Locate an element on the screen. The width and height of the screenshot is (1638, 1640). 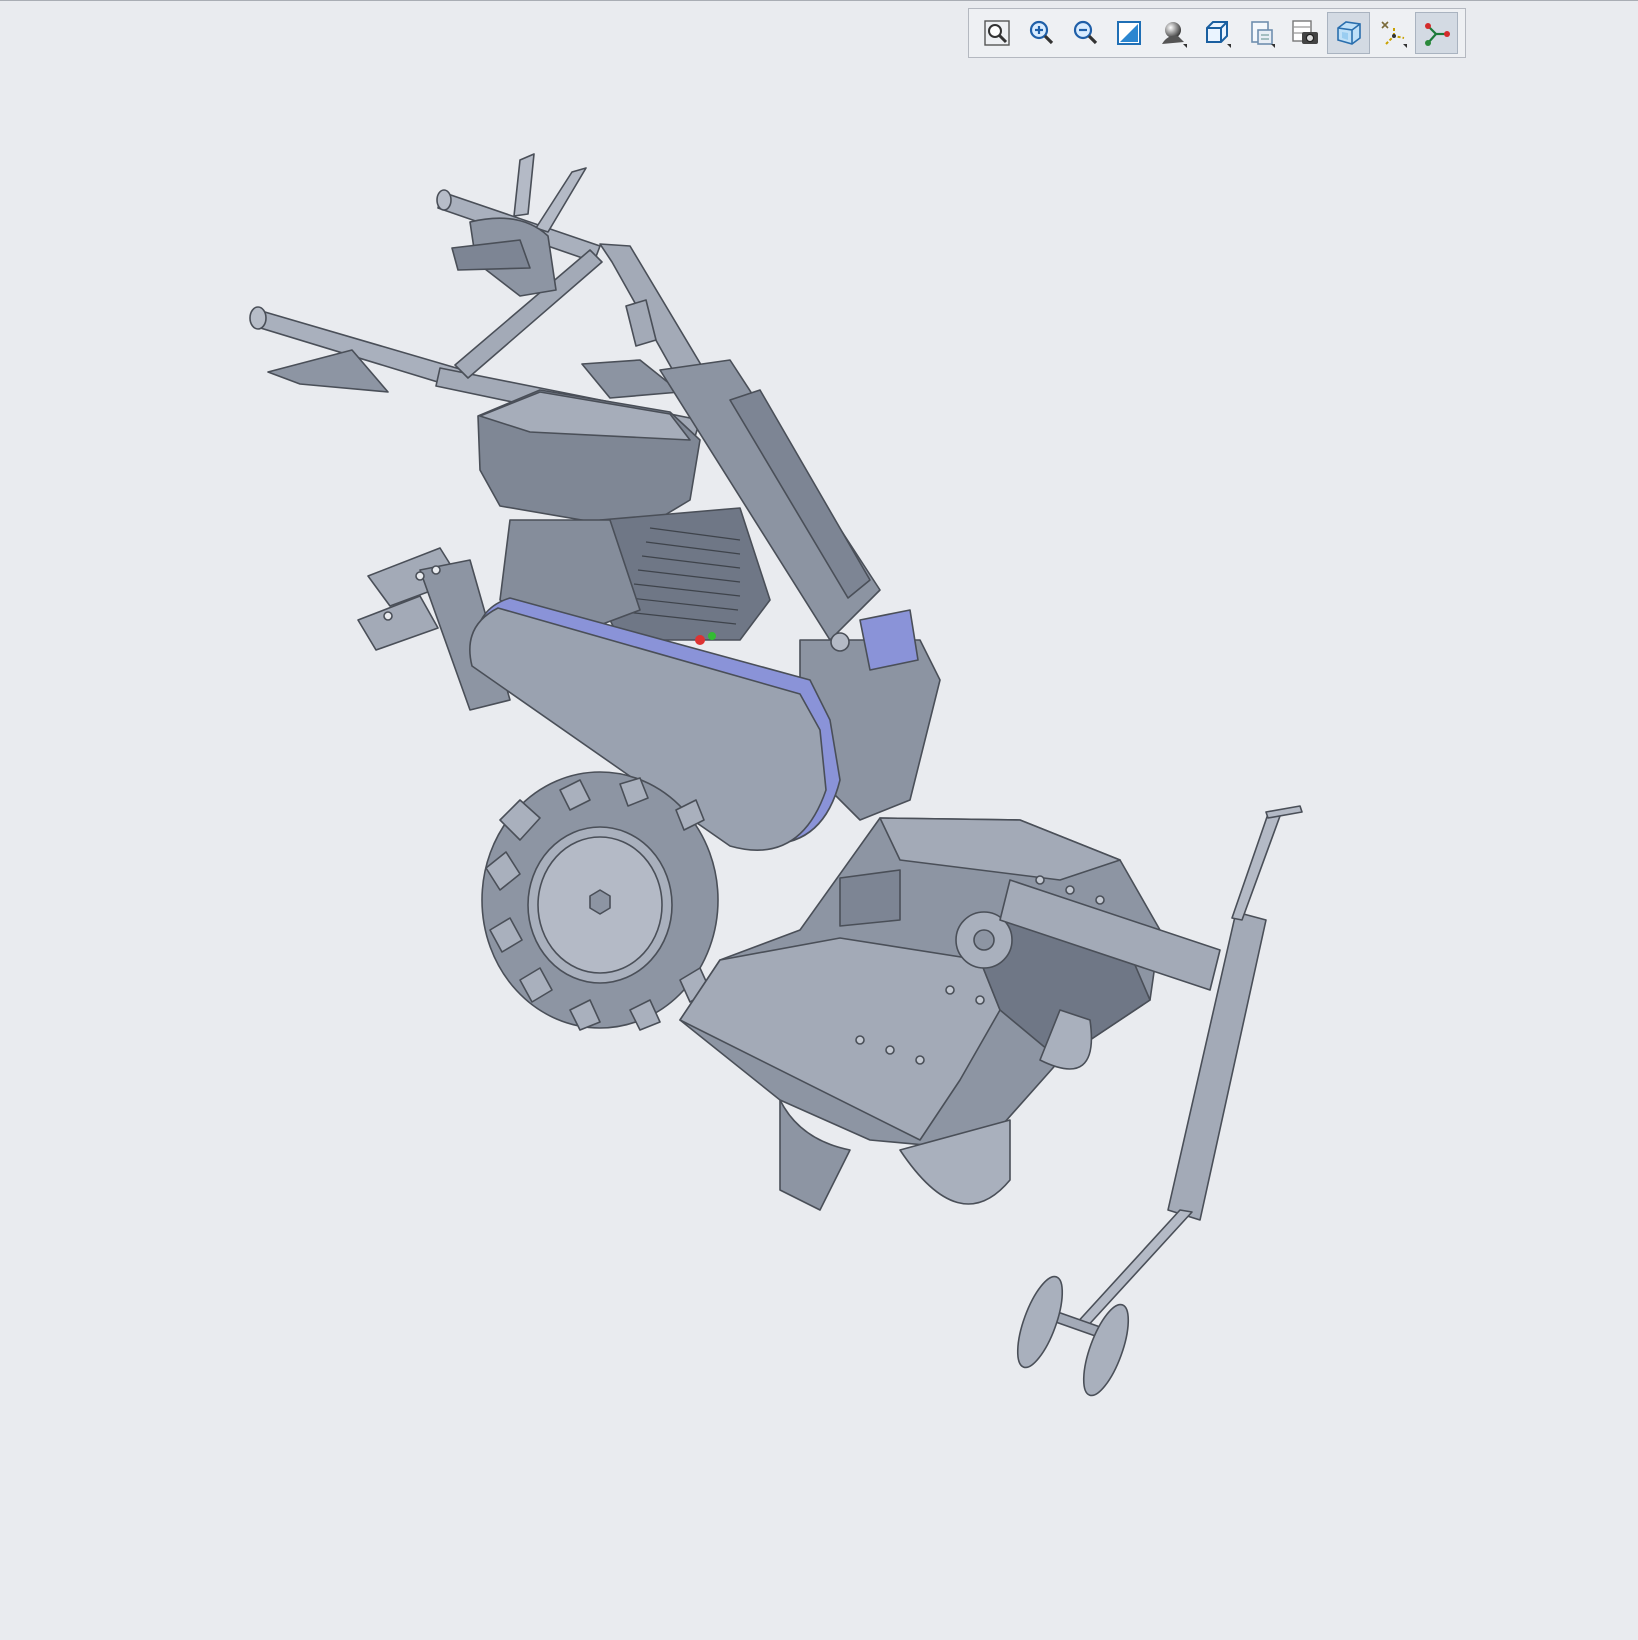
view-toolbar is located at coordinates (1217, 33).